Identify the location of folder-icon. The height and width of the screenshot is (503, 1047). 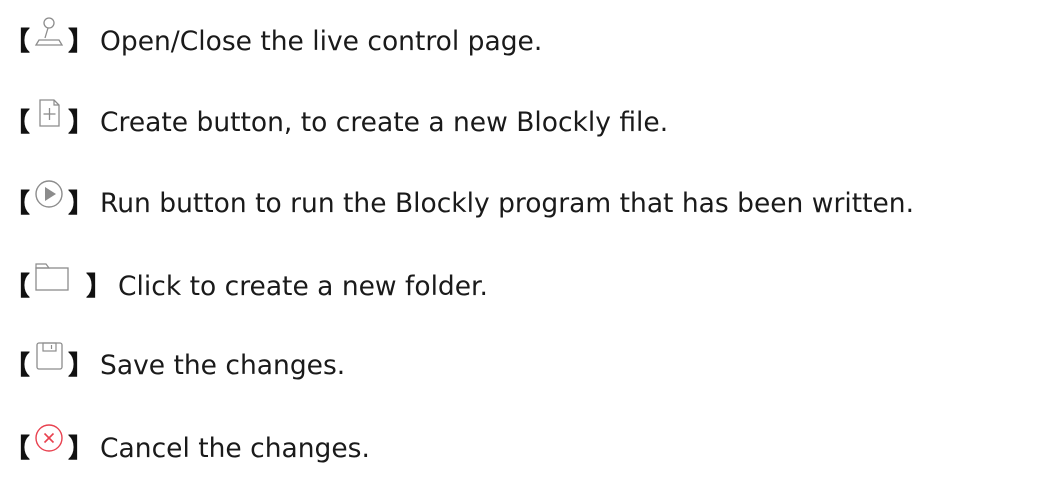
(52, 277).